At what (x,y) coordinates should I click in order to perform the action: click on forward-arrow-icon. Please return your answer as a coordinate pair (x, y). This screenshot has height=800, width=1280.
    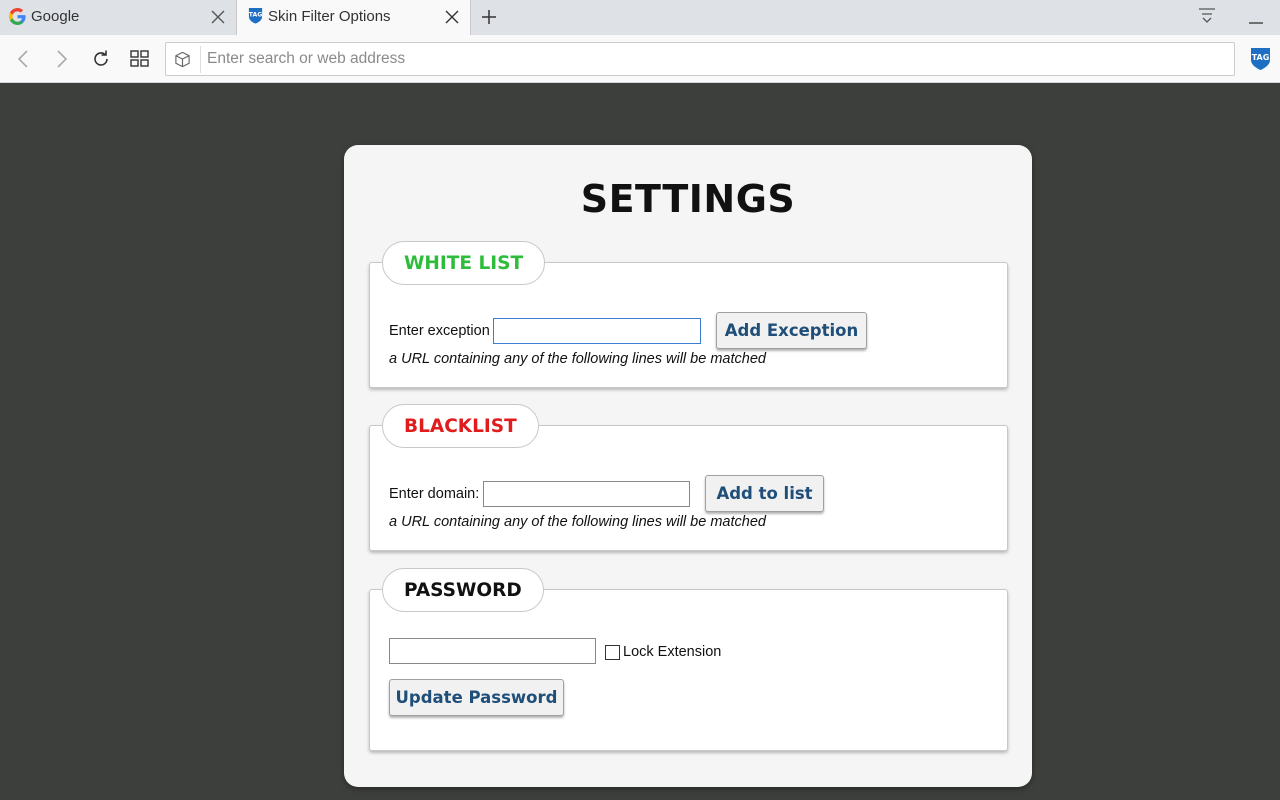
    Looking at the image, I should click on (61, 59).